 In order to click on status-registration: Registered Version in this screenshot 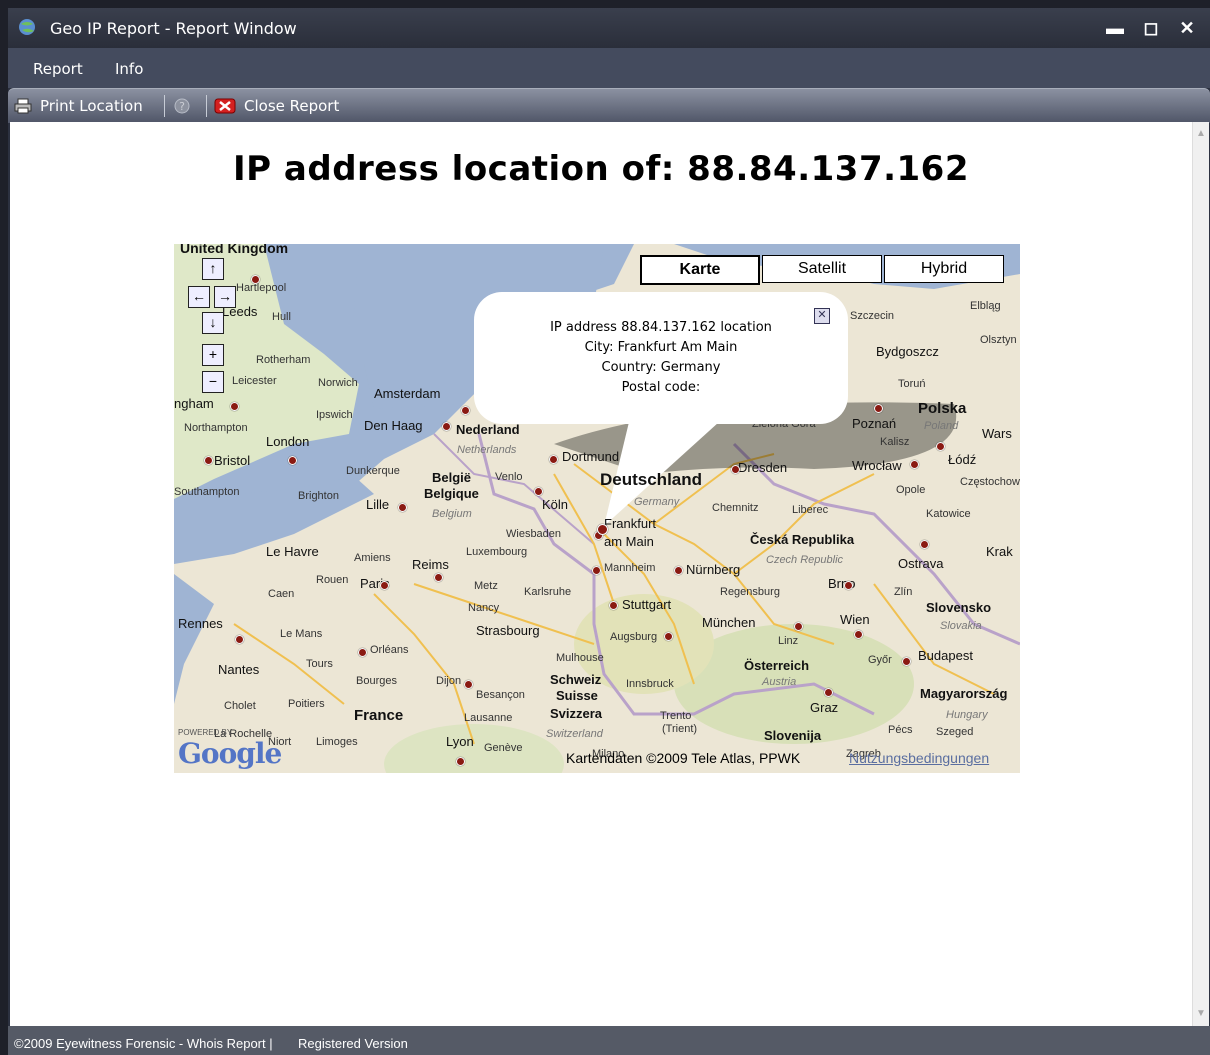, I will do `click(353, 1043)`.